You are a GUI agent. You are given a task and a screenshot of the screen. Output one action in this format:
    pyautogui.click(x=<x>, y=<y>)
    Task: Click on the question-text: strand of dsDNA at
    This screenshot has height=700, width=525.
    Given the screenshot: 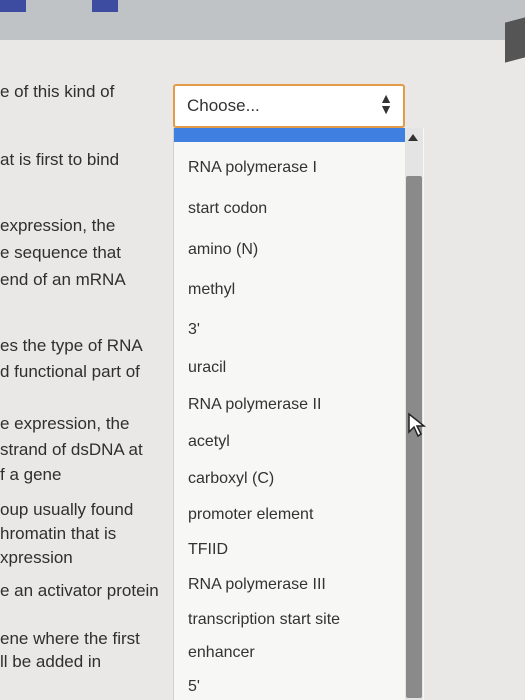 What is the action you would take?
    pyautogui.click(x=71, y=449)
    